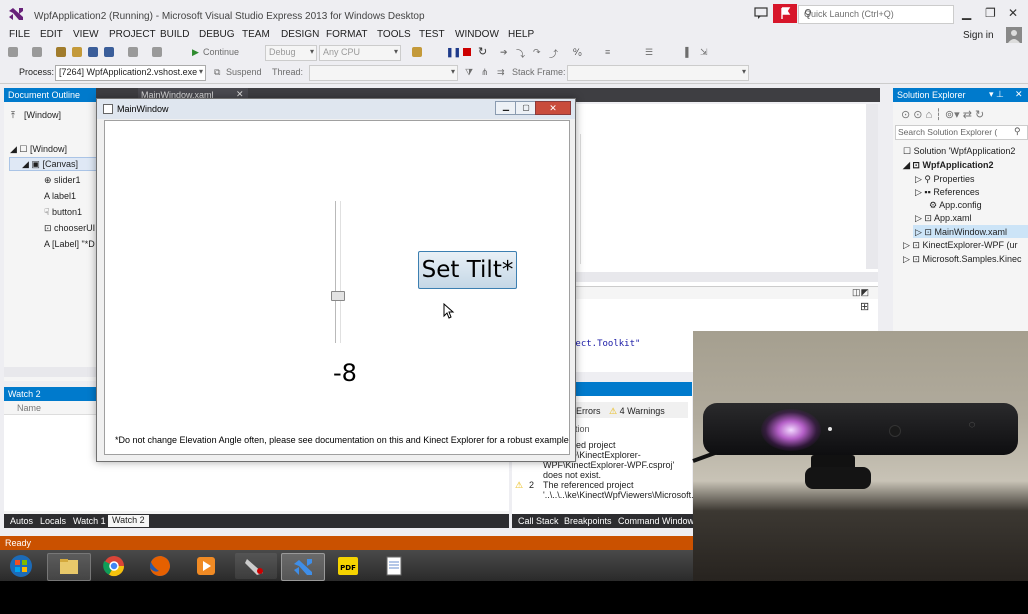 This screenshot has width=1028, height=614. I want to click on menu-debug: DEBUG, so click(217, 34).